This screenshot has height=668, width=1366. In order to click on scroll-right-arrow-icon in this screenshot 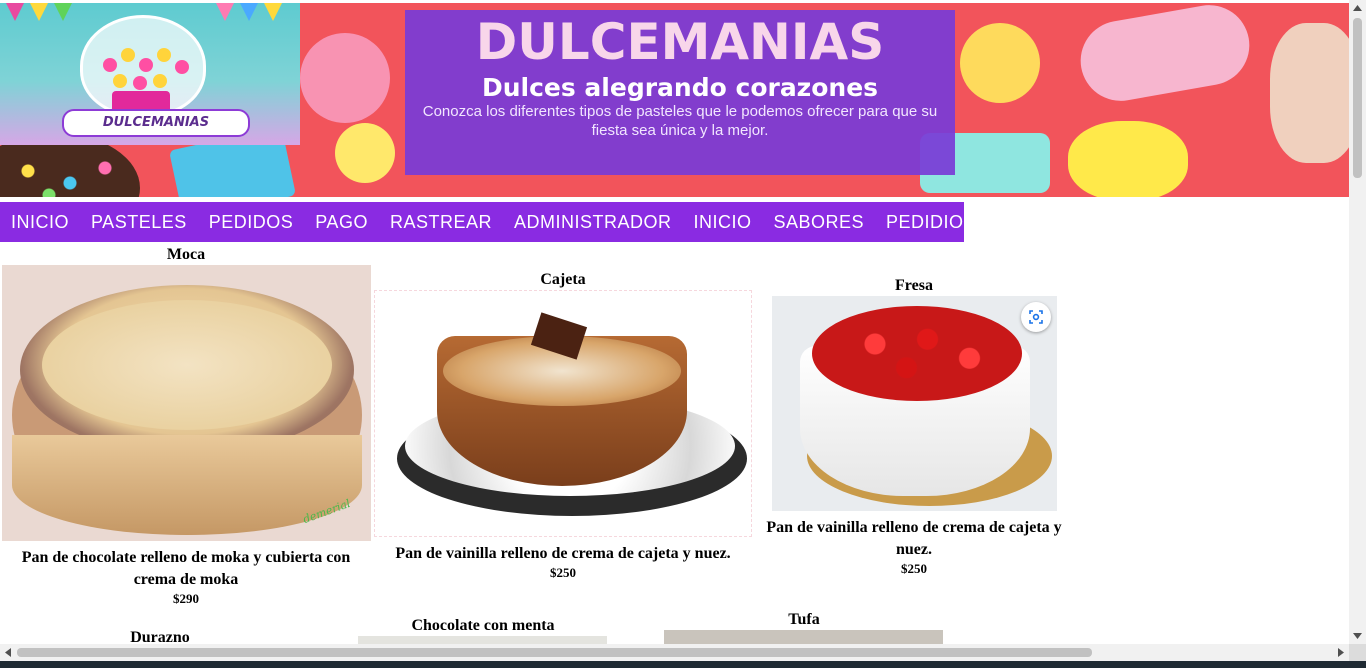, I will do `click(1341, 652)`.